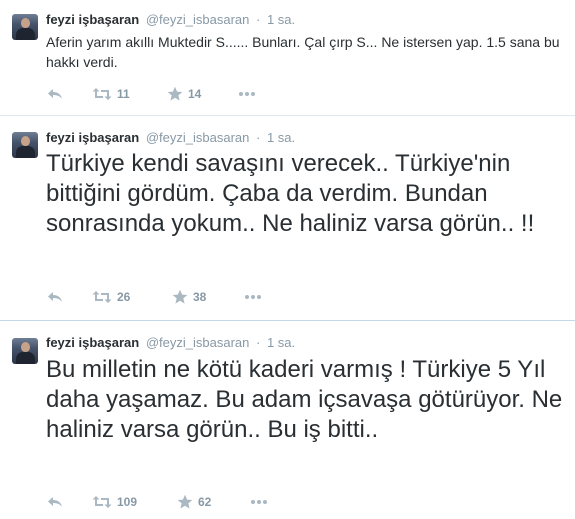 The width and height of the screenshot is (575, 519). I want to click on favorite-count: 38, so click(200, 297).